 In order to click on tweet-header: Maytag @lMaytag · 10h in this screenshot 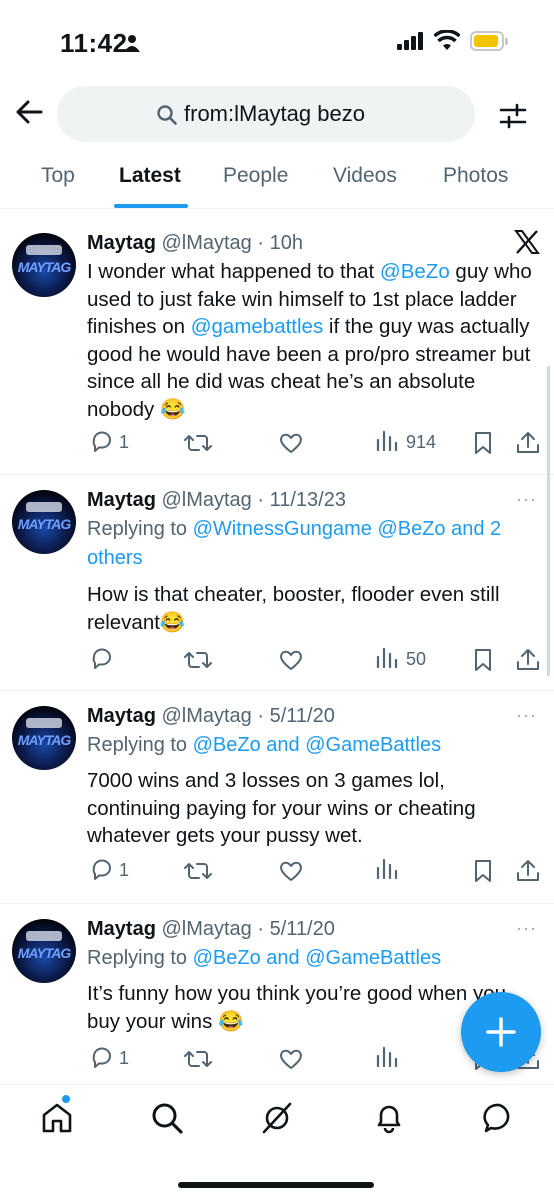, I will do `click(195, 243)`.